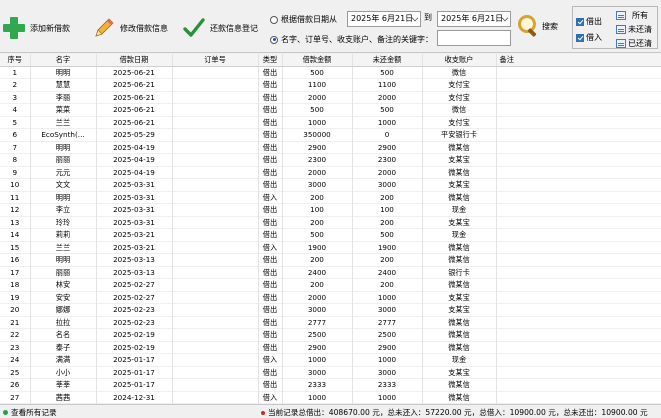  What do you see at coordinates (632, 15) in the screenshot?
I see `filter-all-button: 所有` at bounding box center [632, 15].